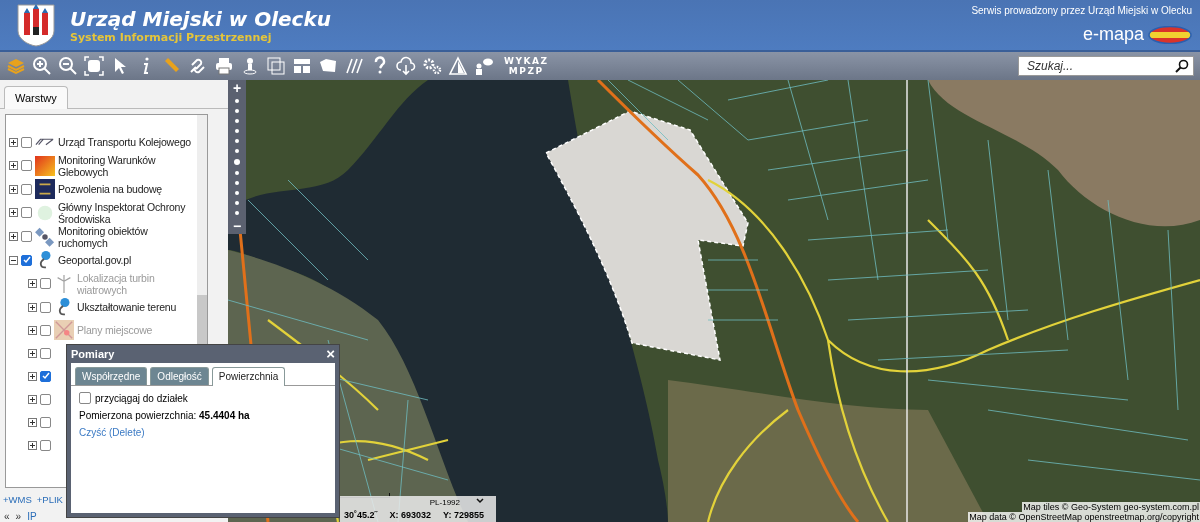 The image size is (1200, 522). Describe the element at coordinates (64, 330) in the screenshot. I see `plan-thumbnail-icon` at that location.